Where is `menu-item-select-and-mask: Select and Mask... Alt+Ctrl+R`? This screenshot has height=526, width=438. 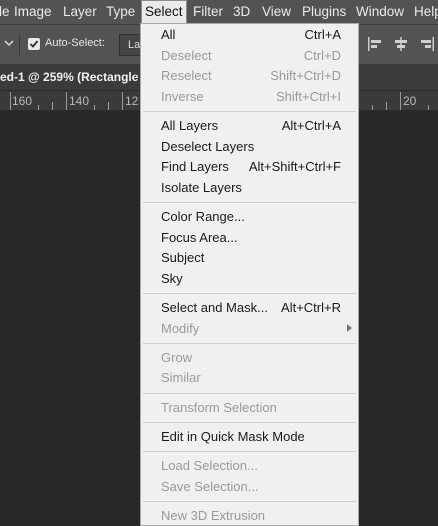 menu-item-select-and-mask: Select and Mask... Alt+Ctrl+R is located at coordinates (249, 308).